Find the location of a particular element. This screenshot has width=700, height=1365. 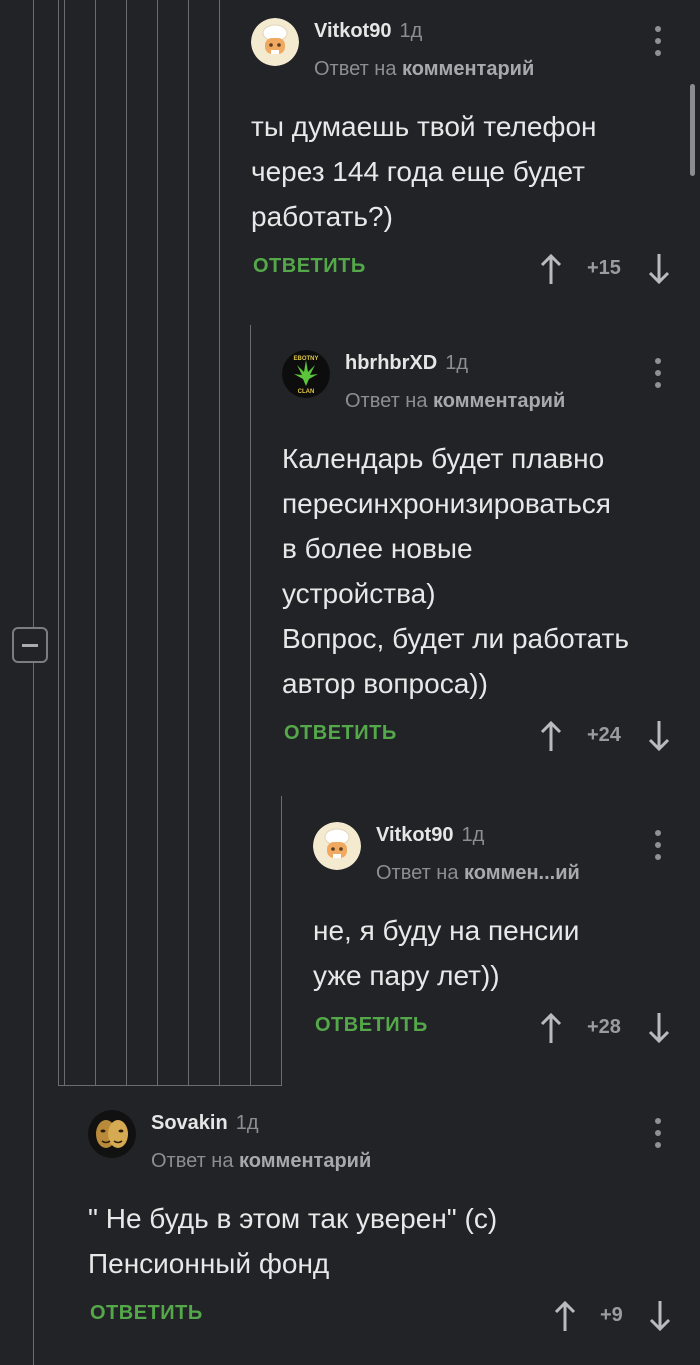

vote-controls: +24 is located at coordinates (605, 736).